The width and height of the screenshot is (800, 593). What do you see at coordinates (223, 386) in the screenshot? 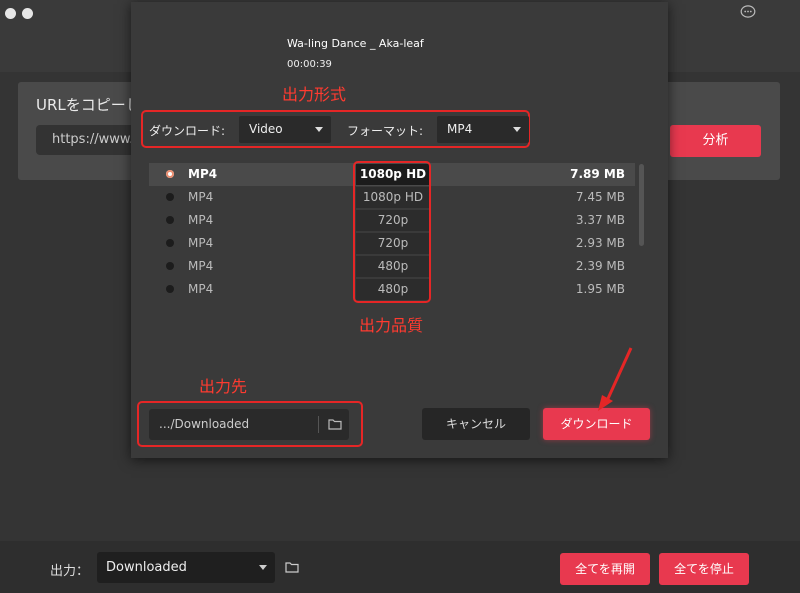
I see `annotation-output-destination: 出力先` at bounding box center [223, 386].